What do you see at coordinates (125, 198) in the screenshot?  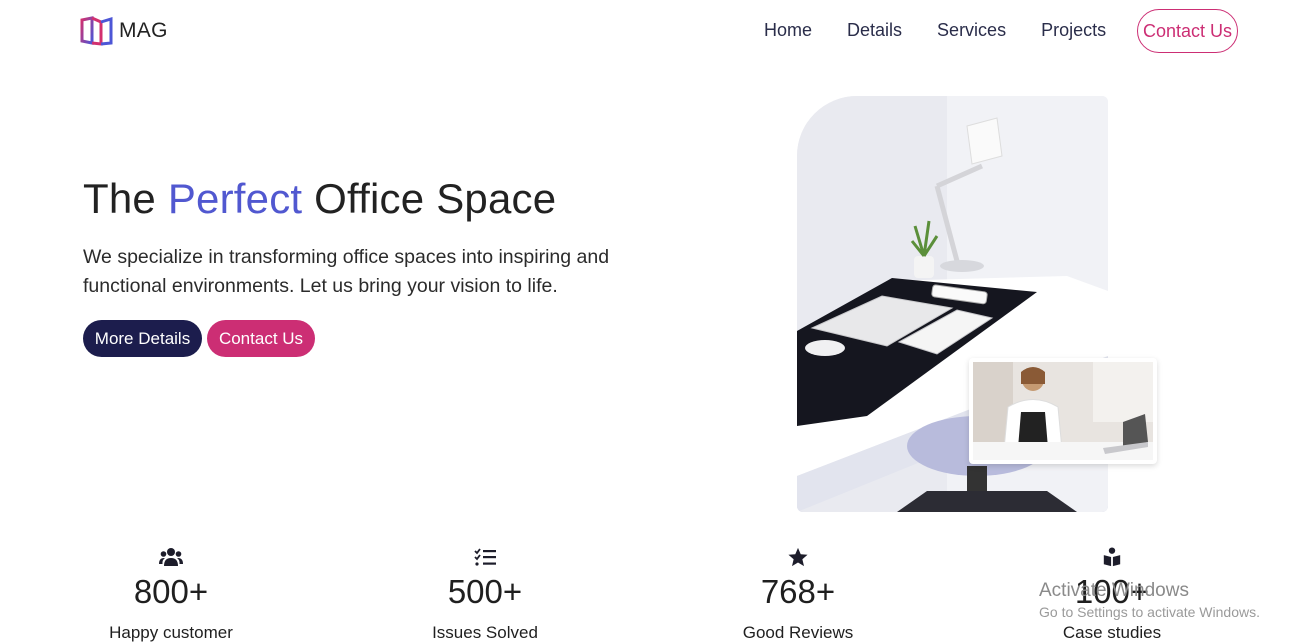 I see `hero-title-pre: The` at bounding box center [125, 198].